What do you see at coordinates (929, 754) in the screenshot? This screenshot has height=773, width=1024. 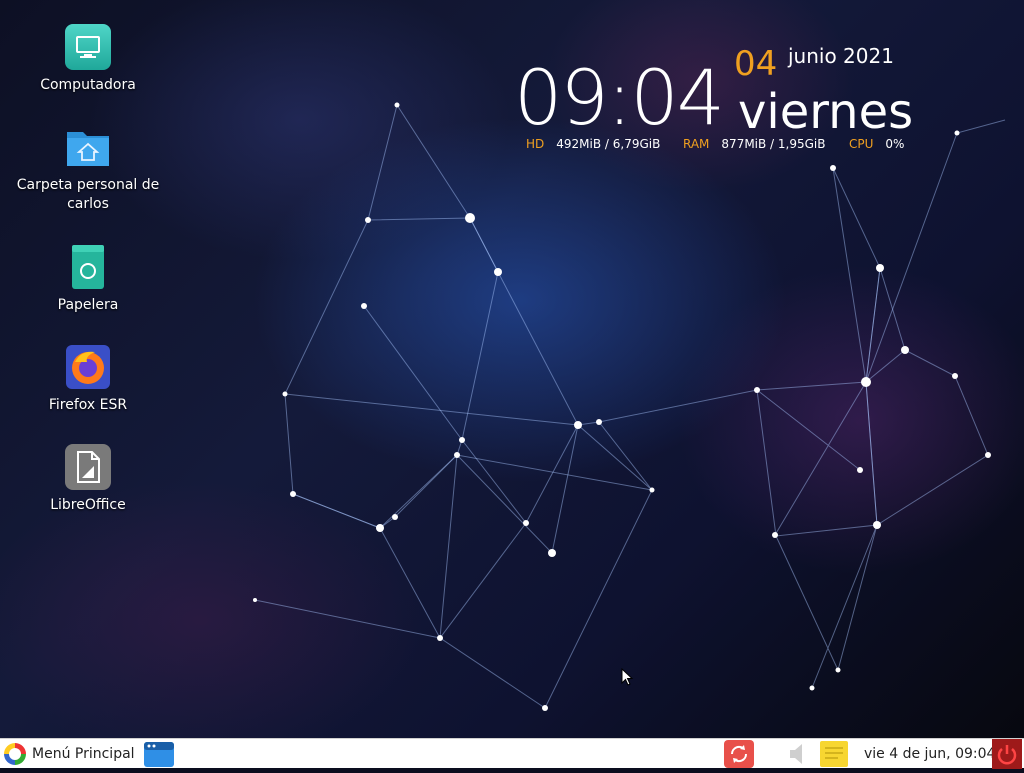 I see `taskbar-clock: vie 4 de jun, 09:04` at bounding box center [929, 754].